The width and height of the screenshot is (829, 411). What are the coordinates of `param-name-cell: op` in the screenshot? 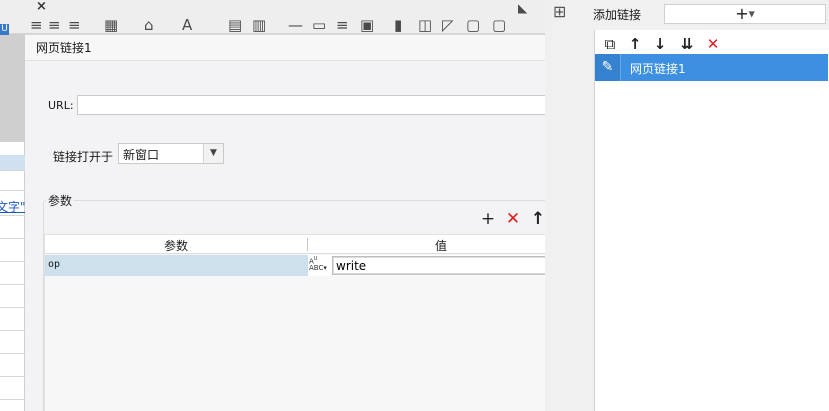 It's located at (176, 265).